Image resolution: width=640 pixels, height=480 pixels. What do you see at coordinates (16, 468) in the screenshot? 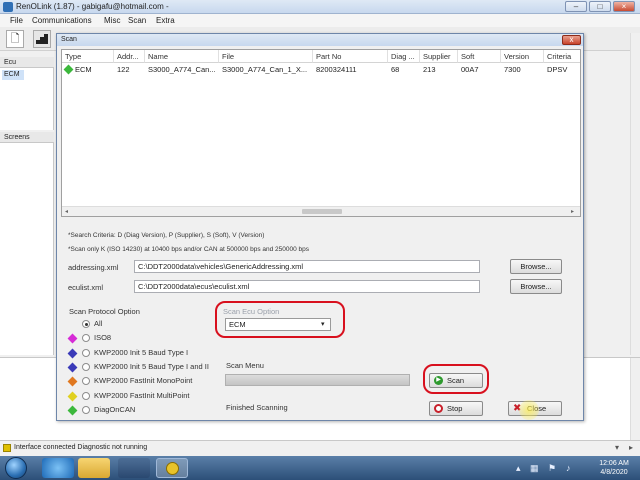
I see `start-button` at bounding box center [16, 468].